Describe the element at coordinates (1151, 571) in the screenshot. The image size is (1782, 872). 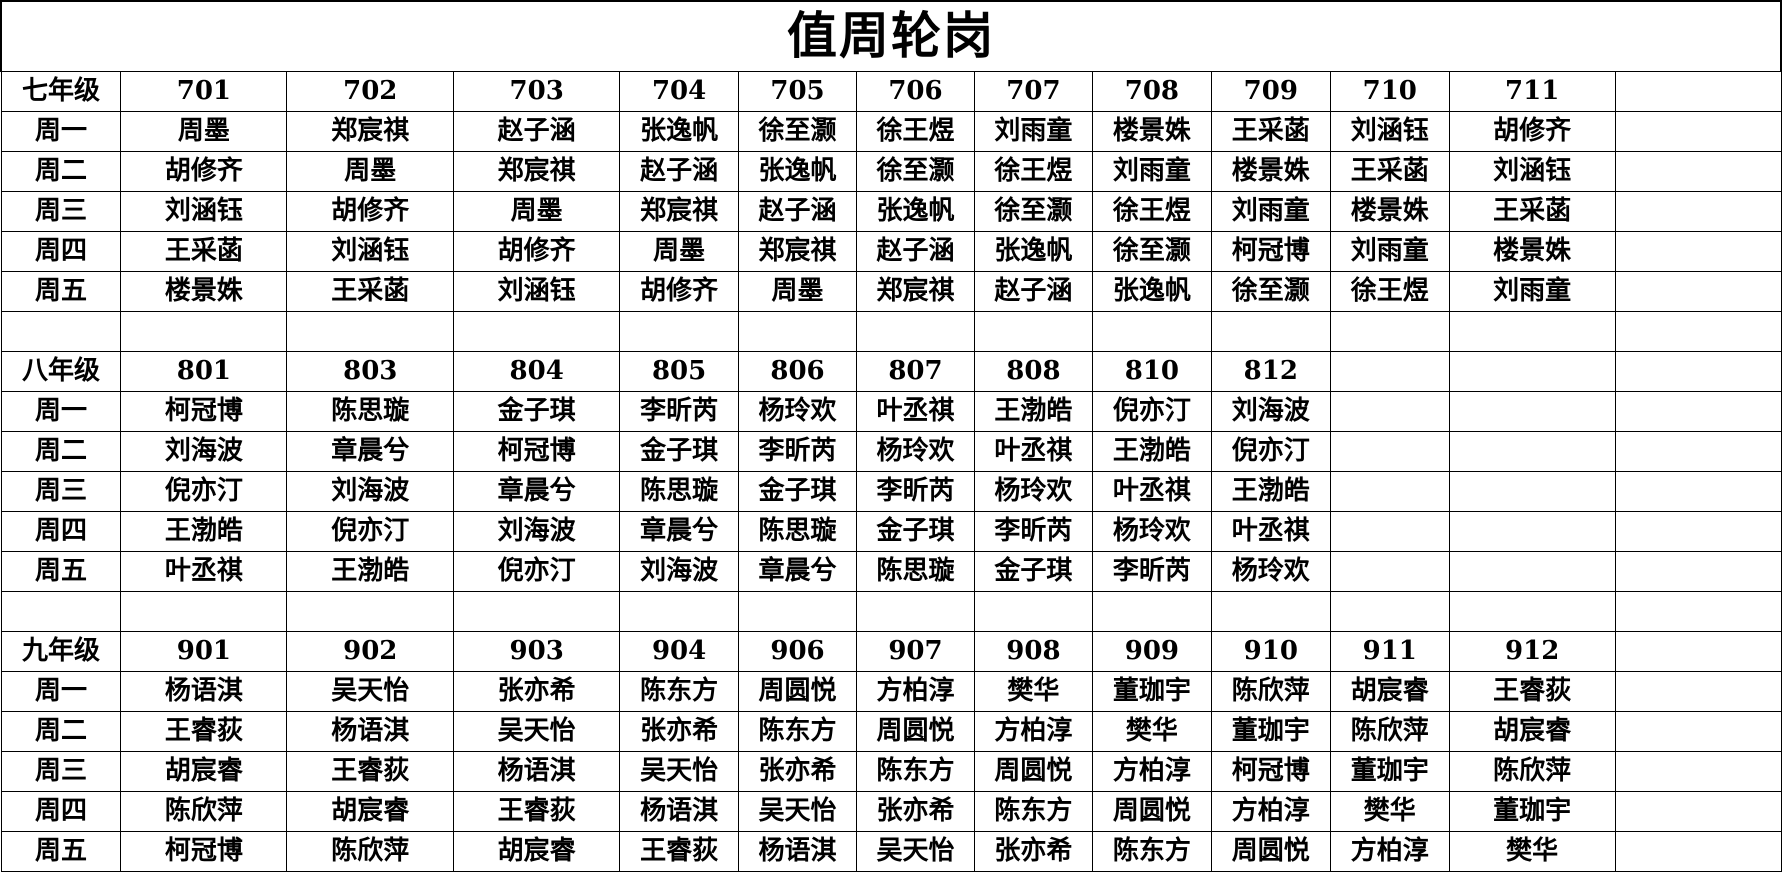
I see `student-cell: 李昕芮` at that location.